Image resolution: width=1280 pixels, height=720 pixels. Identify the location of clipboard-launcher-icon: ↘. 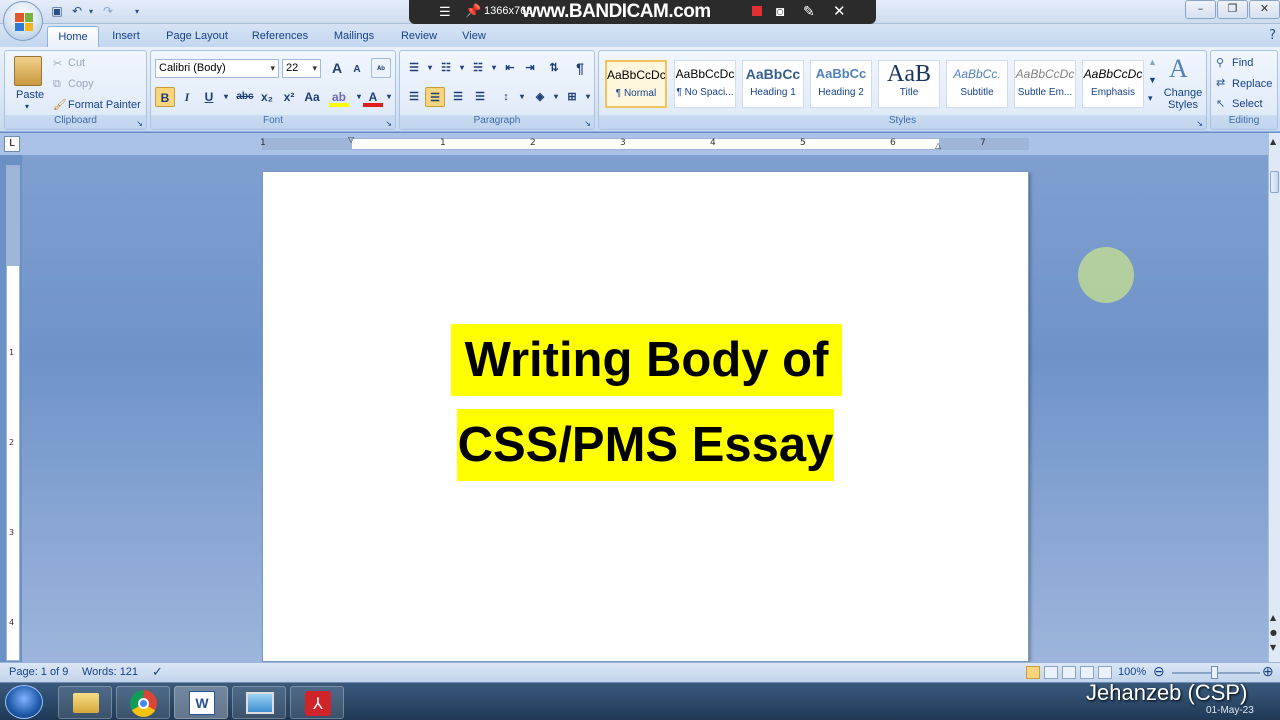
(139, 123).